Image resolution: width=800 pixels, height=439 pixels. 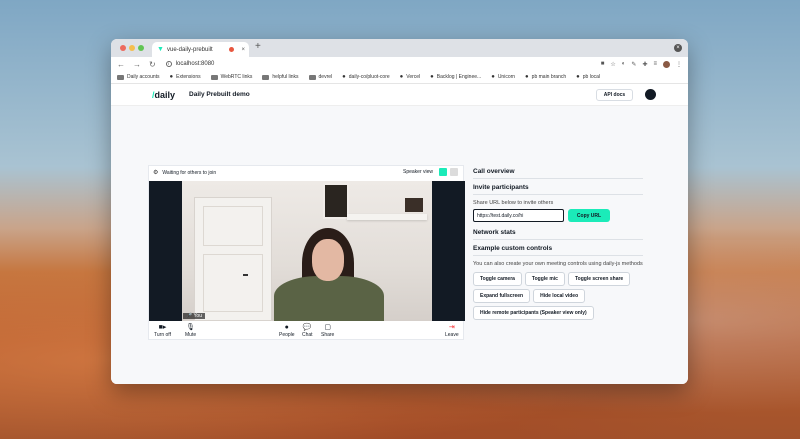 I want to click on video-camera-icon: ■▸, so click(x=162, y=327).